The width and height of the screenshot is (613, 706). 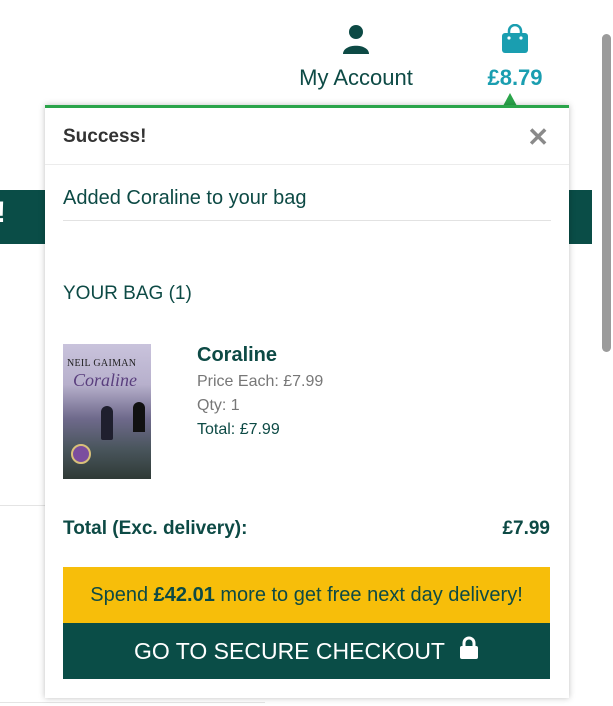 I want to click on my-account-link: My Account, so click(x=356, y=57).